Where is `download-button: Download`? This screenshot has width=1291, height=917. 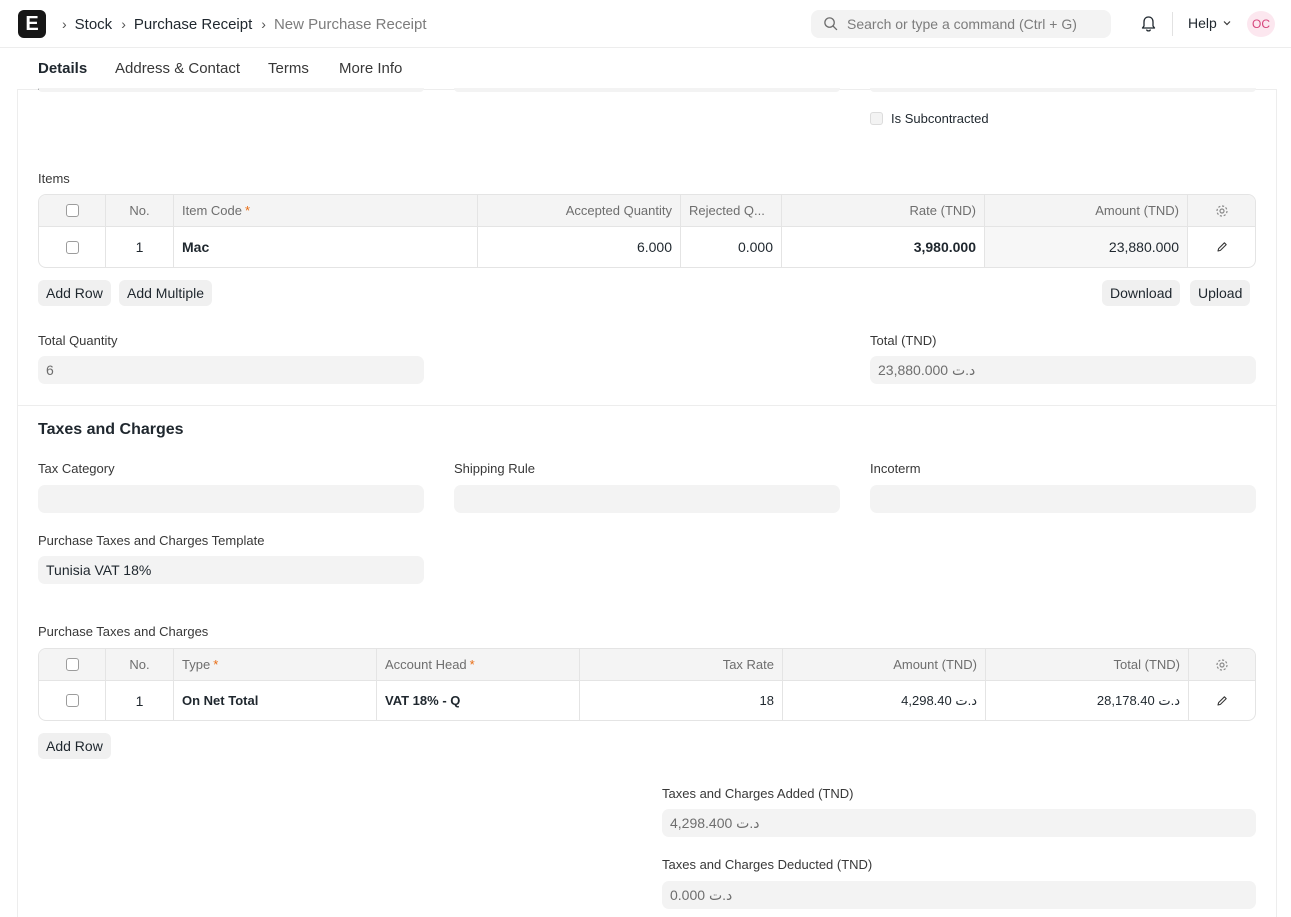 download-button: Download is located at coordinates (1141, 293).